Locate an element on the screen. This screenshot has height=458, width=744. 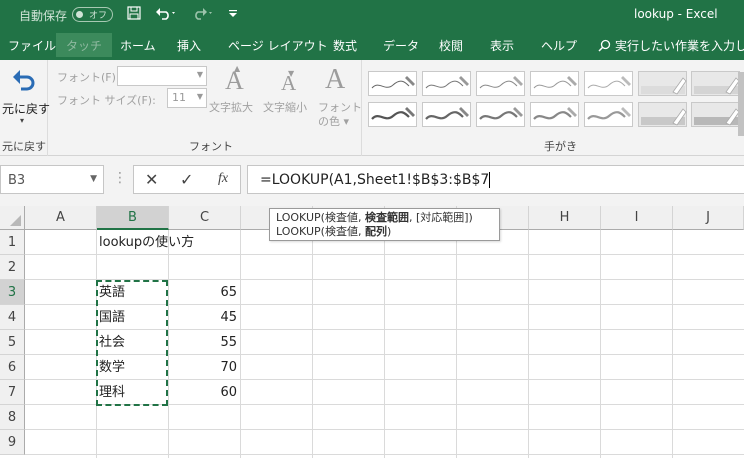
drag-handle-icon: ⋮ is located at coordinates (120, 178).